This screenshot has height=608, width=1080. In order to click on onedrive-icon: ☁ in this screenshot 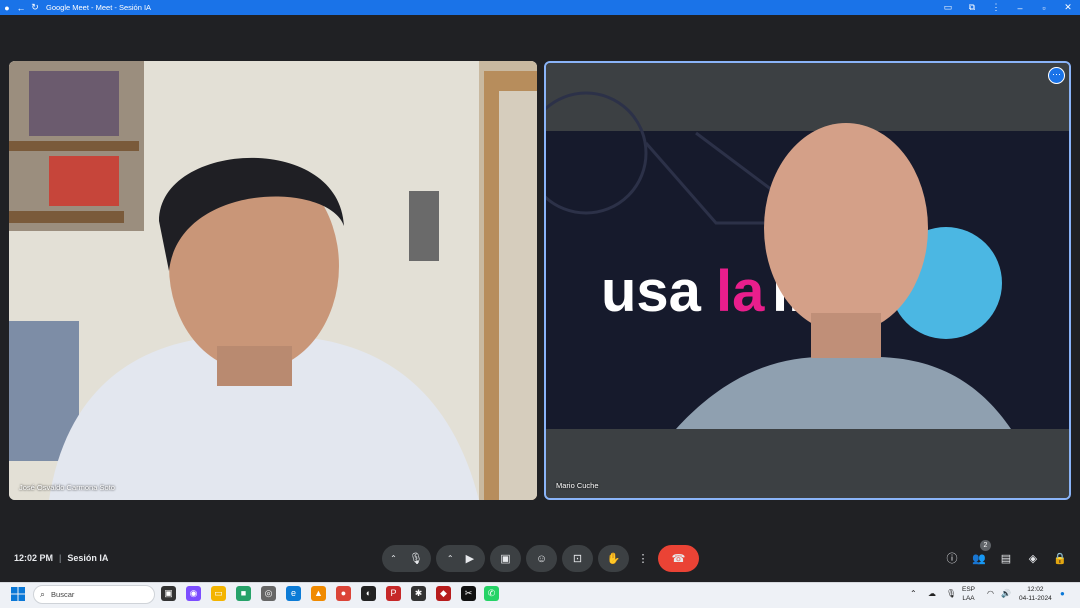, I will do `click(932, 593)`.